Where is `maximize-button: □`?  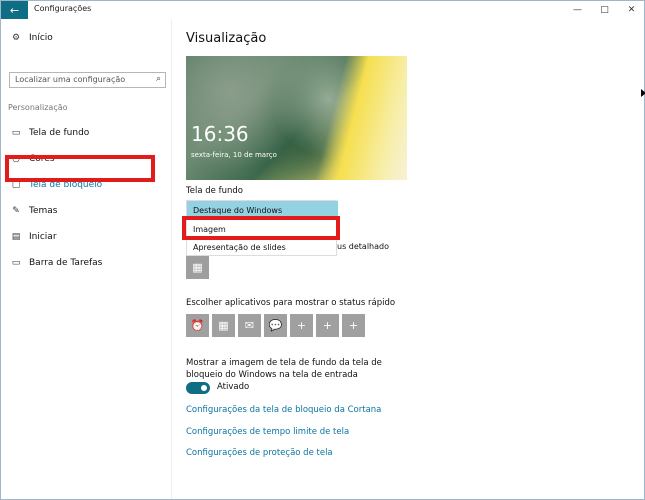
maximize-button: □ is located at coordinates (604, 10).